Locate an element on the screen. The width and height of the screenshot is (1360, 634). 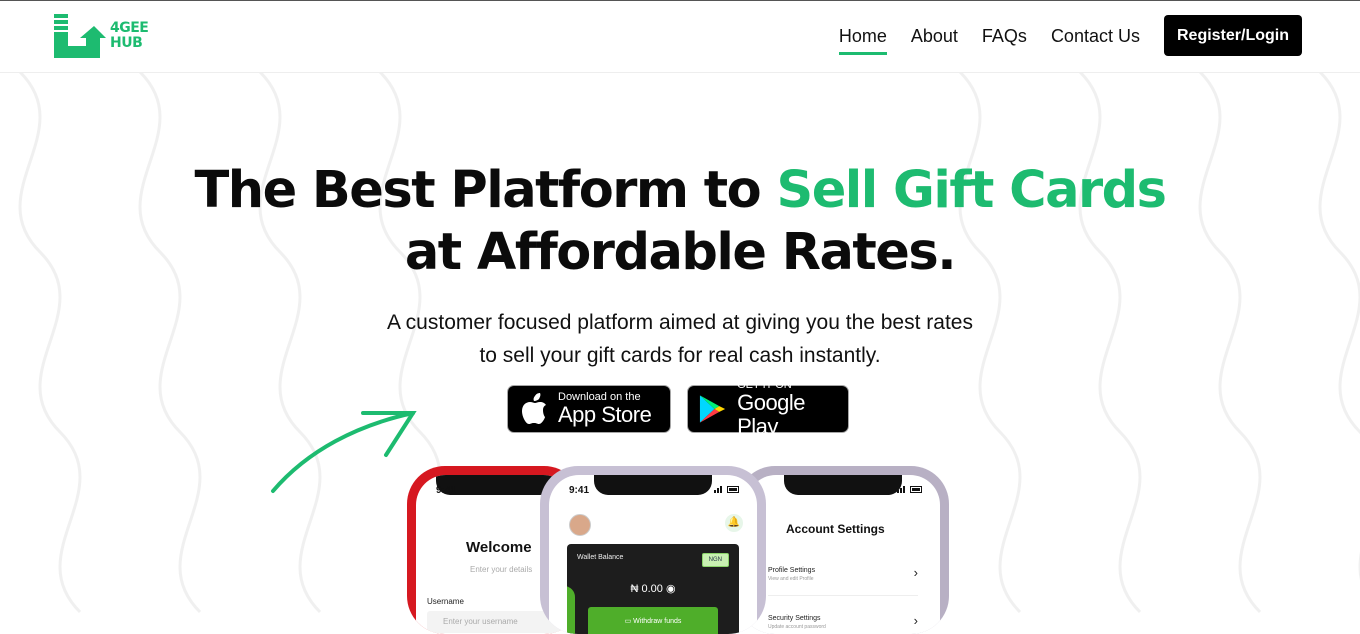
currency-badge: NGN is located at coordinates (715, 560).